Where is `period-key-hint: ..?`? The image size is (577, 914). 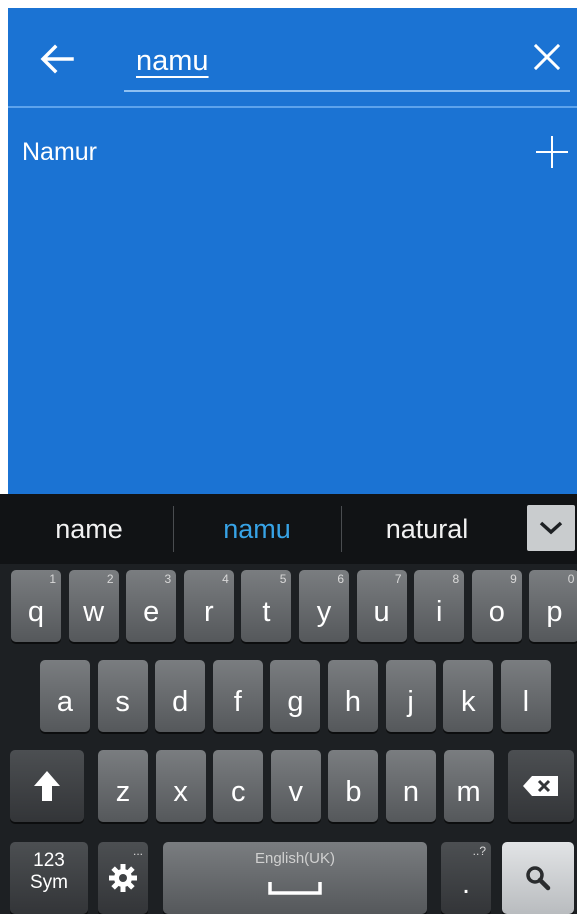
period-key-hint: ..? is located at coordinates (479, 851).